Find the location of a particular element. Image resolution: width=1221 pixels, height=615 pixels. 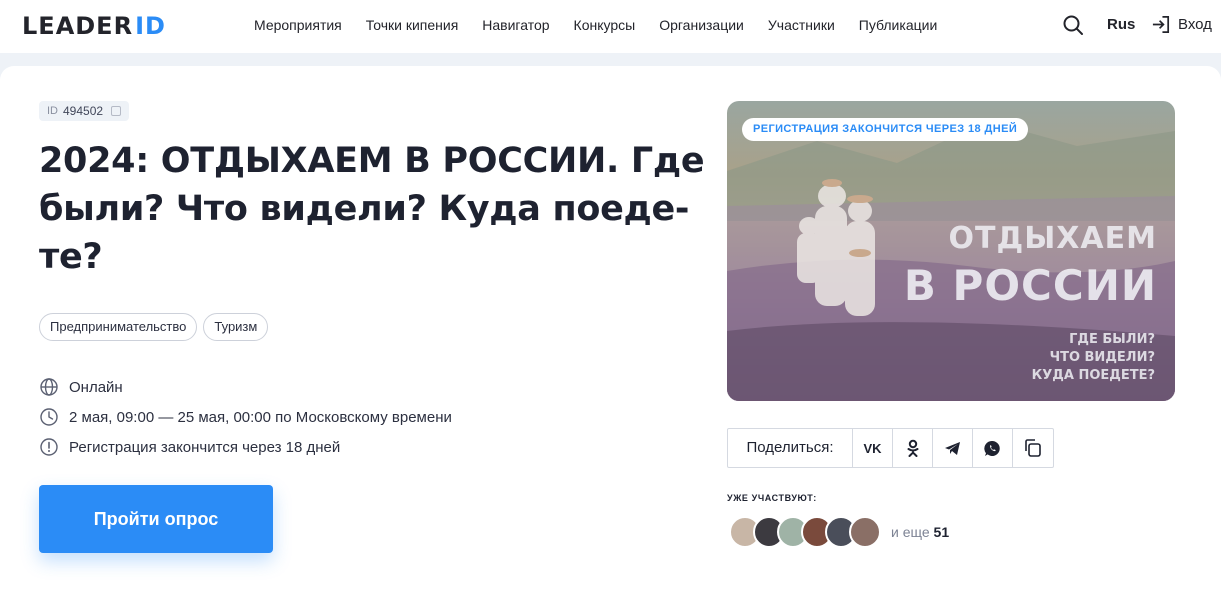

share-label: Поделиться: is located at coordinates (790, 448).